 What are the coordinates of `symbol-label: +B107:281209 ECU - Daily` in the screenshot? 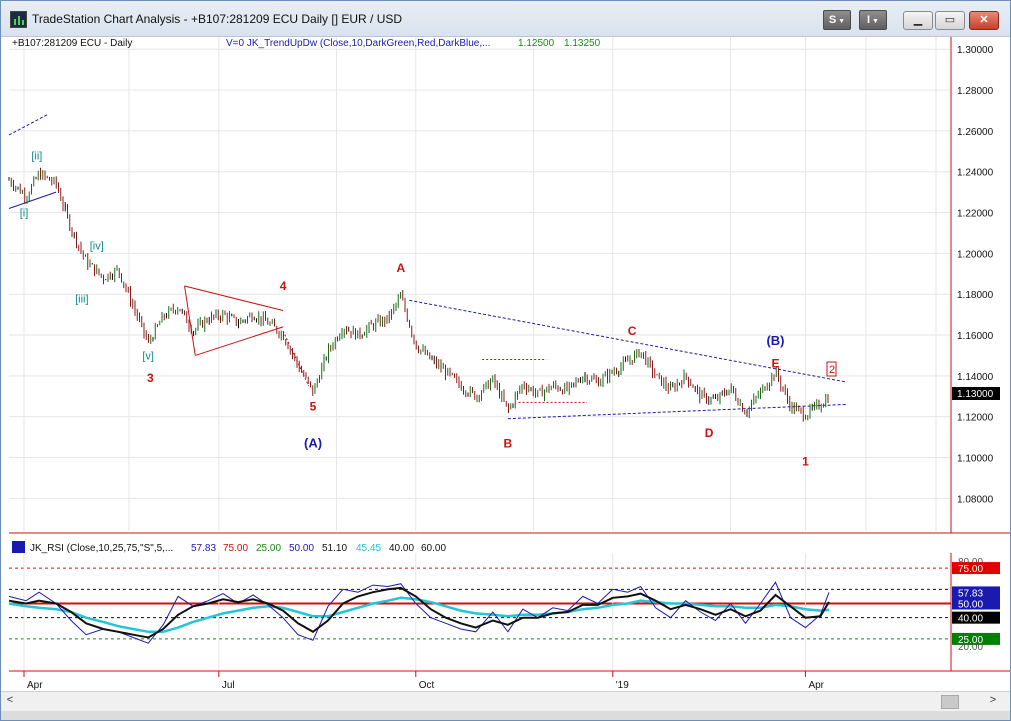 It's located at (72, 43).